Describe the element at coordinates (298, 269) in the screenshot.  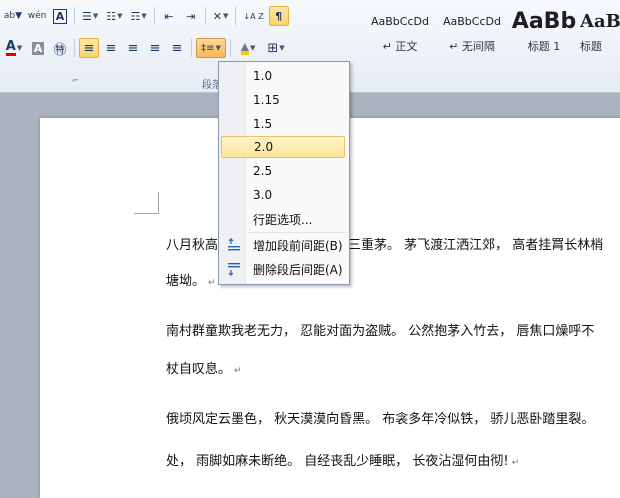
I see `menu-item-label: 删除段后间距(A)` at that location.